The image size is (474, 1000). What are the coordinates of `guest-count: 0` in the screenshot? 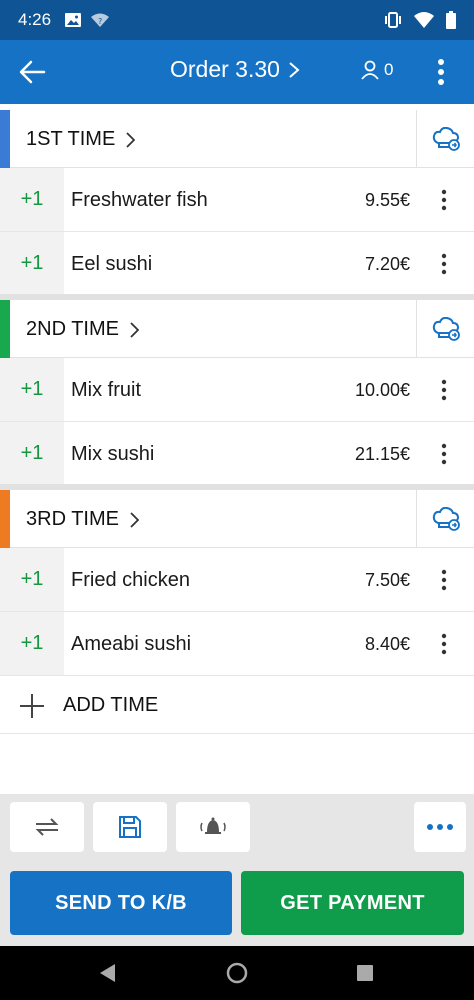 It's located at (389, 69).